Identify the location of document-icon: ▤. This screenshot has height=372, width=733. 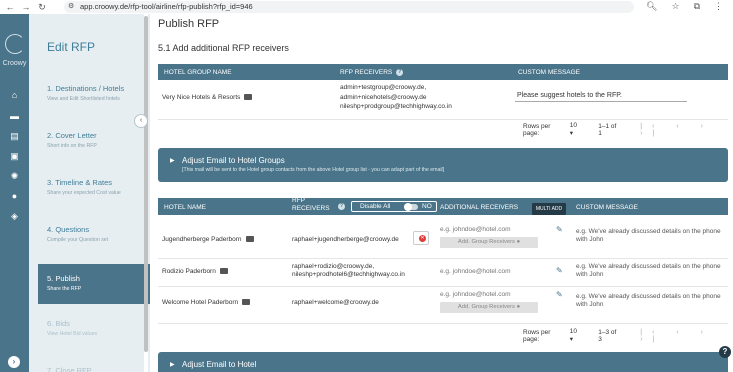
(14, 136).